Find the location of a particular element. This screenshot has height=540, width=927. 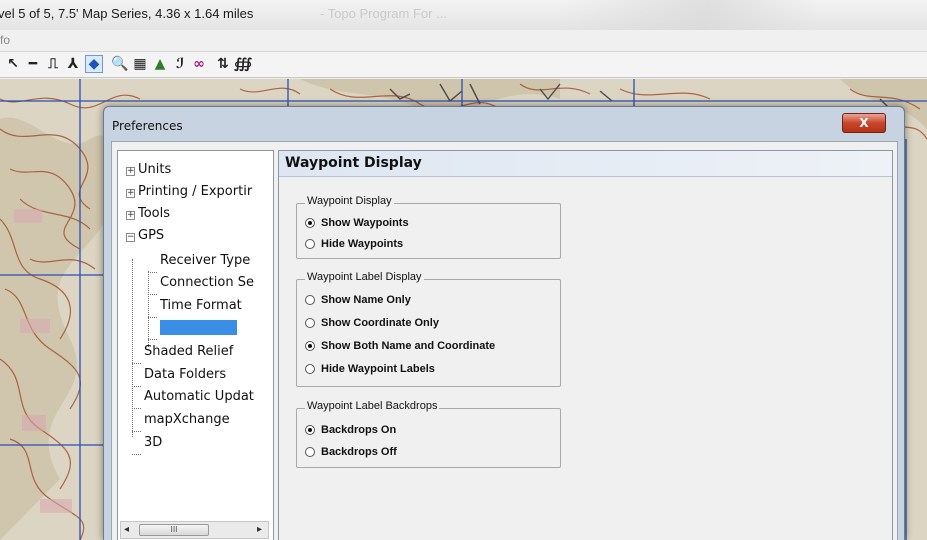

scroll-right-arrow-icon: ▸ is located at coordinates (259, 529).